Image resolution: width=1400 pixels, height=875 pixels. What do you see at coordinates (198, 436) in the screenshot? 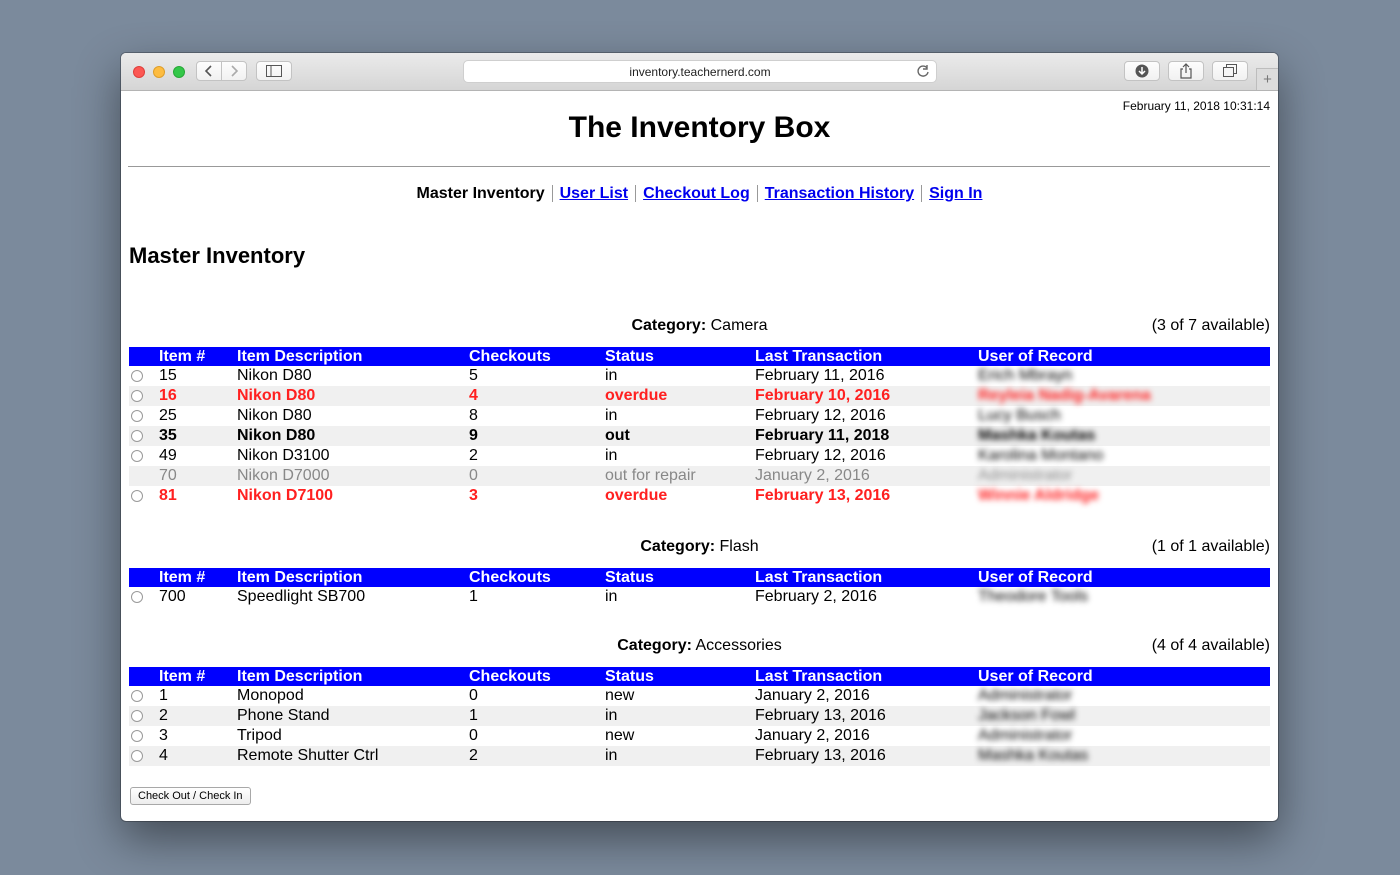
I see `cell-item: 35` at bounding box center [198, 436].